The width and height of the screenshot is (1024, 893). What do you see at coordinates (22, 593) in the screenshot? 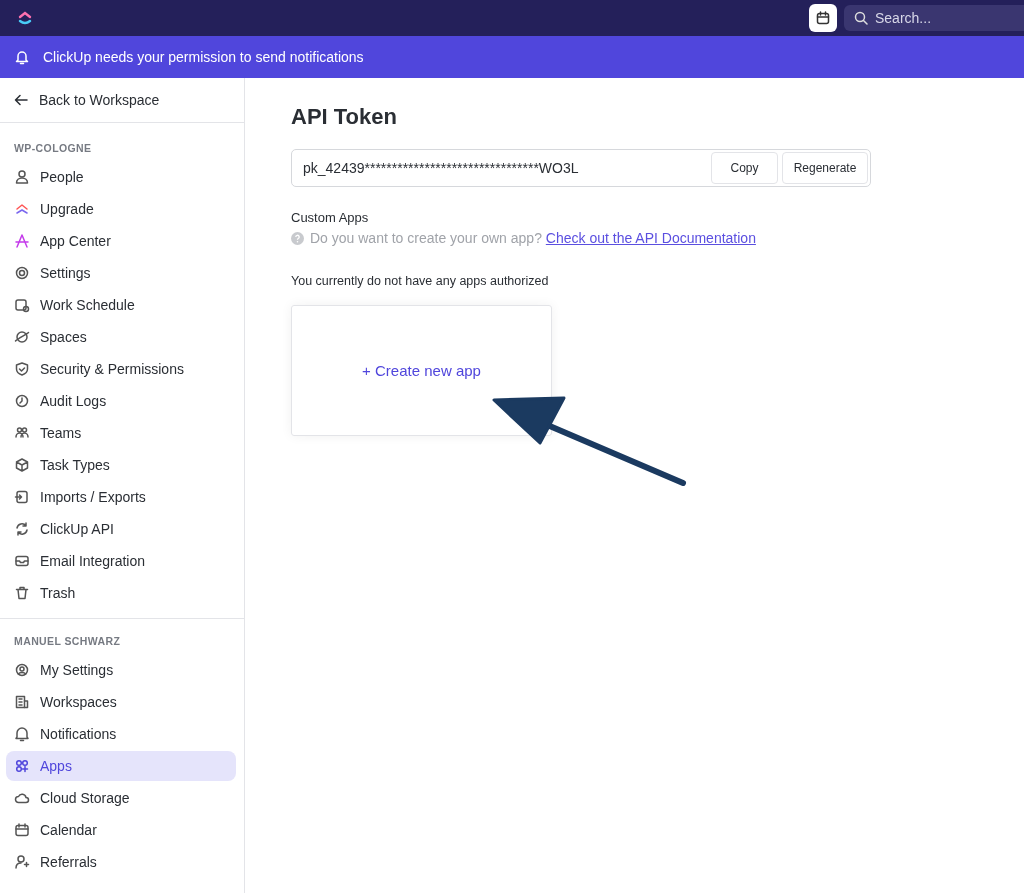
I see `trash-icon` at bounding box center [22, 593].